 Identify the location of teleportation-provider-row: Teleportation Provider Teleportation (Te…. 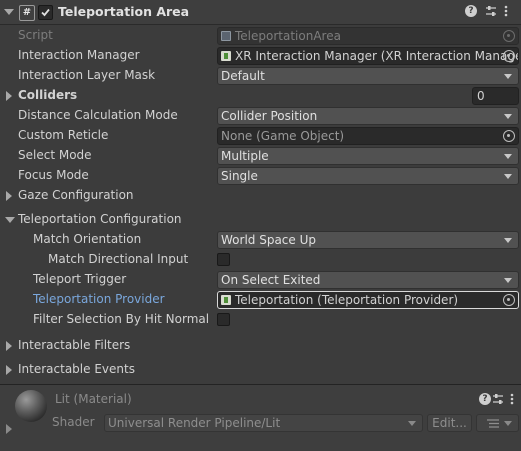
(260, 300).